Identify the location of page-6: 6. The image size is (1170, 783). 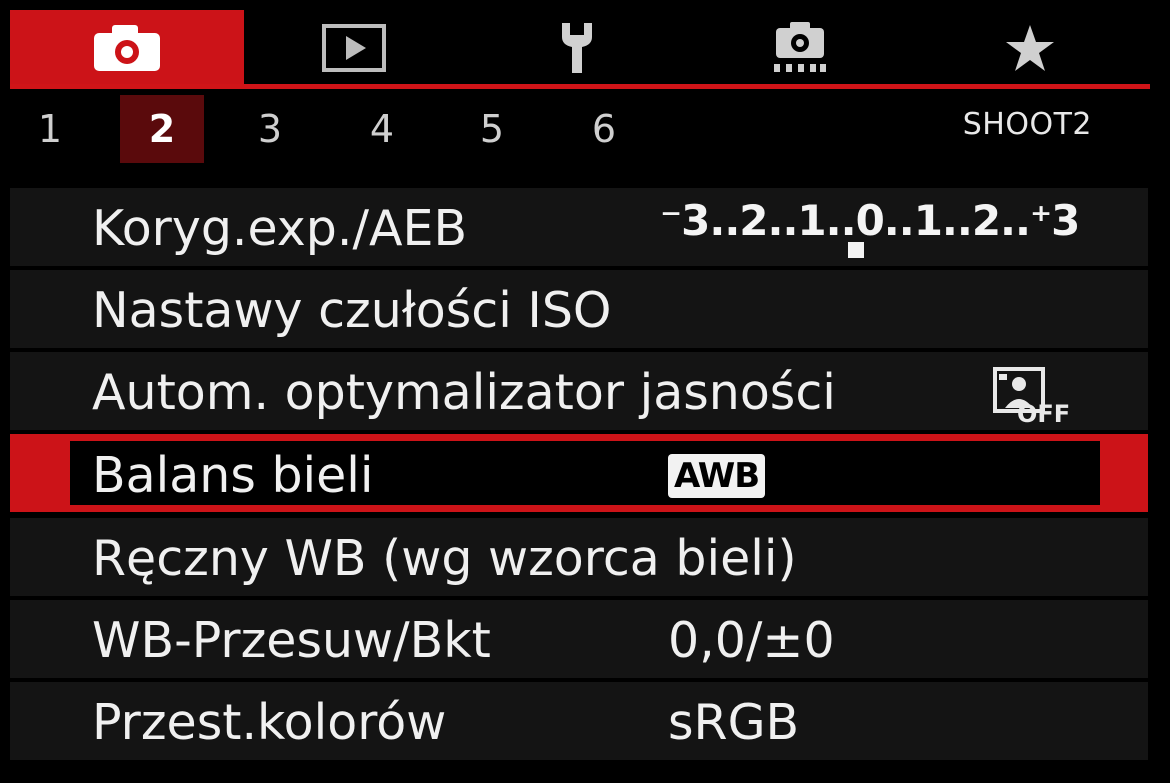
(604, 129).